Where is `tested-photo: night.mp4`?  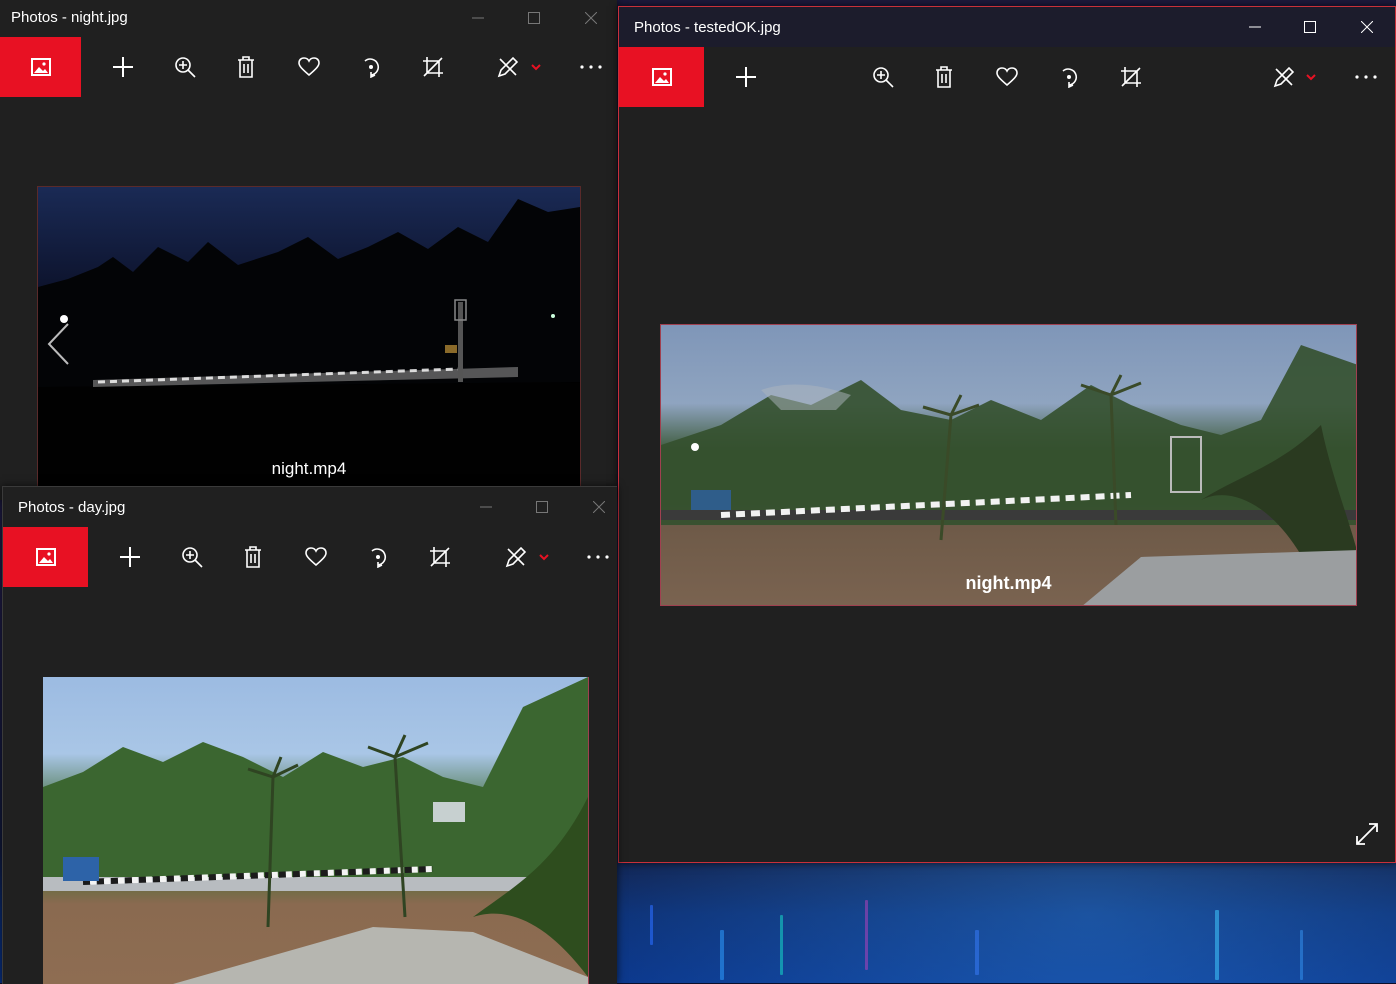
tested-photo: night.mp4 is located at coordinates (1008, 465).